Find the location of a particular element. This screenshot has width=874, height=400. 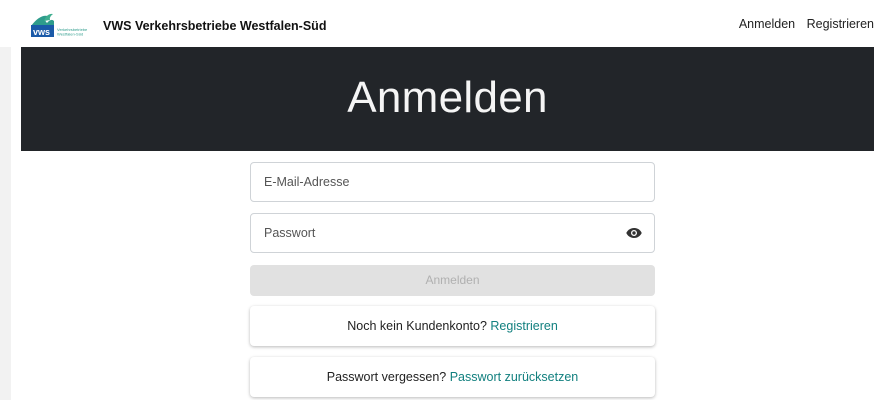

page-title: Anmelden is located at coordinates (447, 97).